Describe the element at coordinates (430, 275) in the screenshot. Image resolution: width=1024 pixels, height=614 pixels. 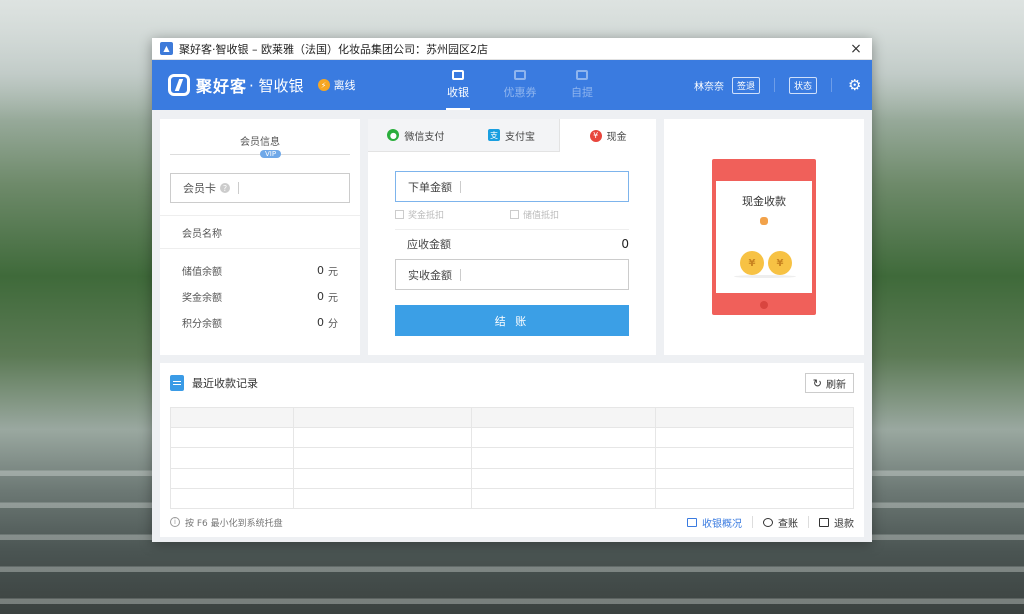
I see `received-amount-placeholder: 实收金额` at that location.